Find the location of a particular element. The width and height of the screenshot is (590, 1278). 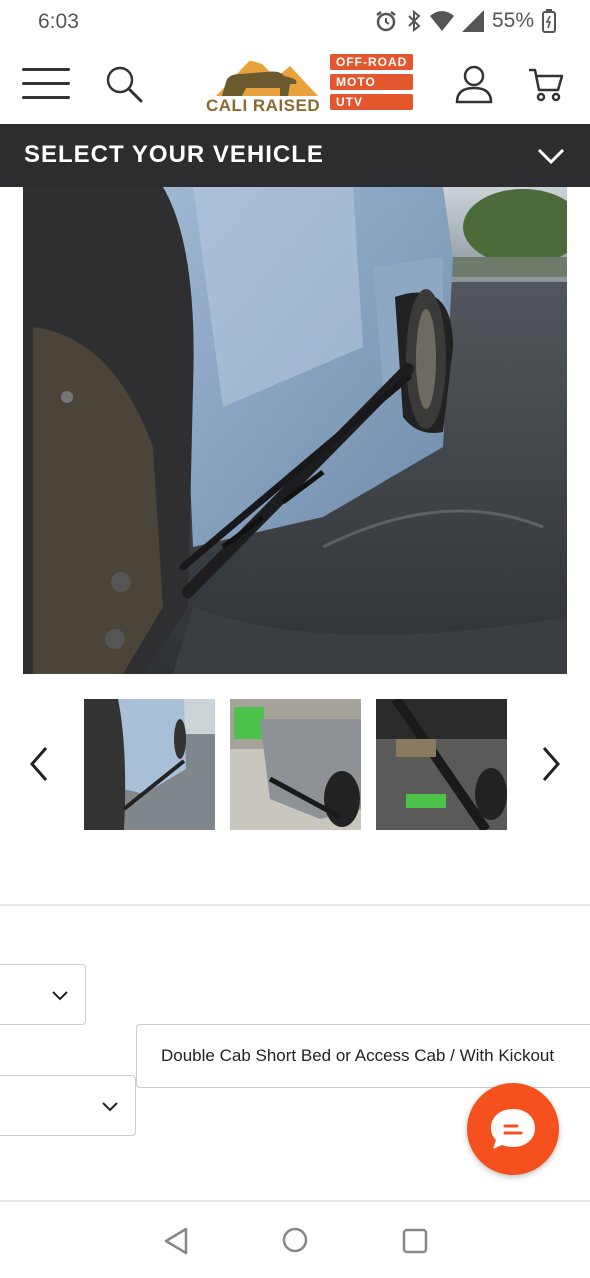

chat-button is located at coordinates (513, 1129).